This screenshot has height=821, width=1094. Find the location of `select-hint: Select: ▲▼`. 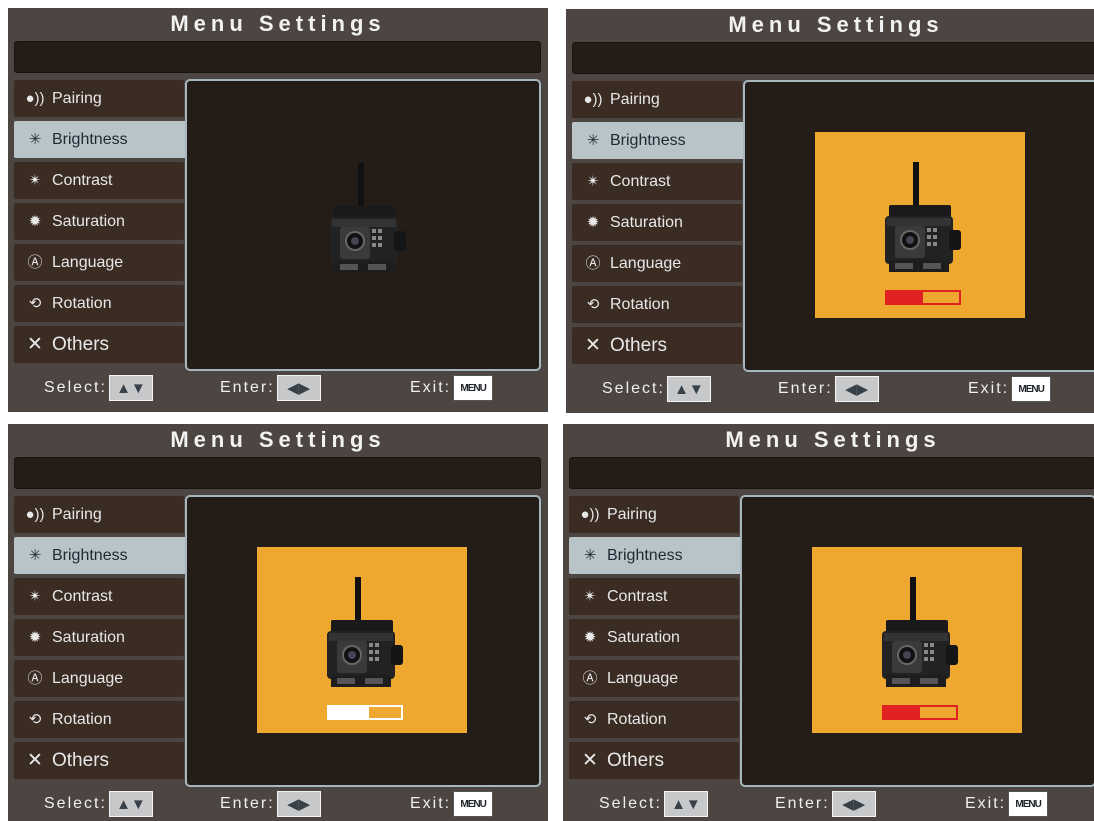

select-hint: Select: ▲▼ is located at coordinates (98, 388).